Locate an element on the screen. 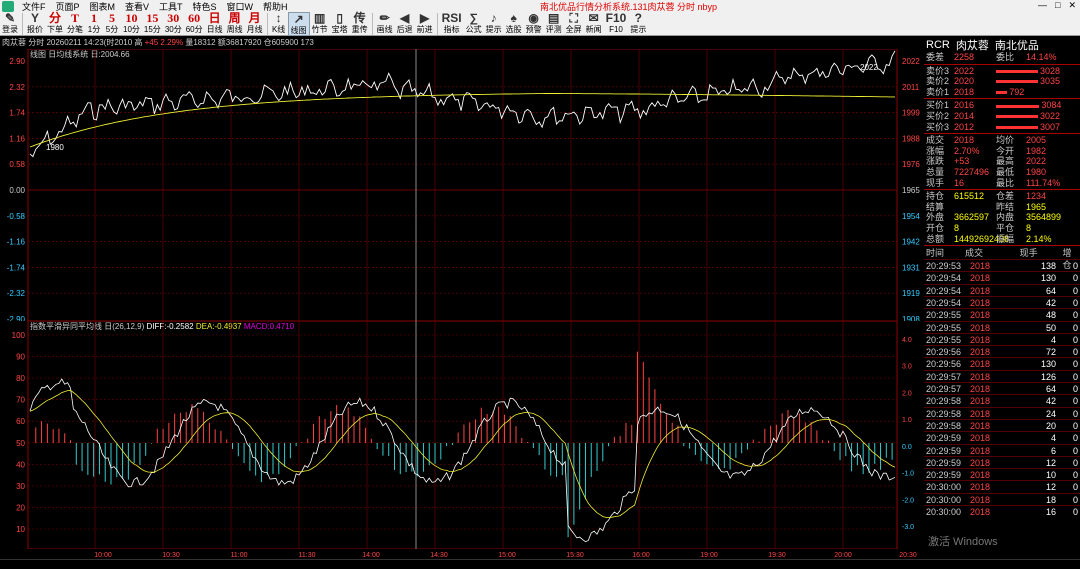  tick-cell: 20:30:00 is located at coordinates (944, 487).